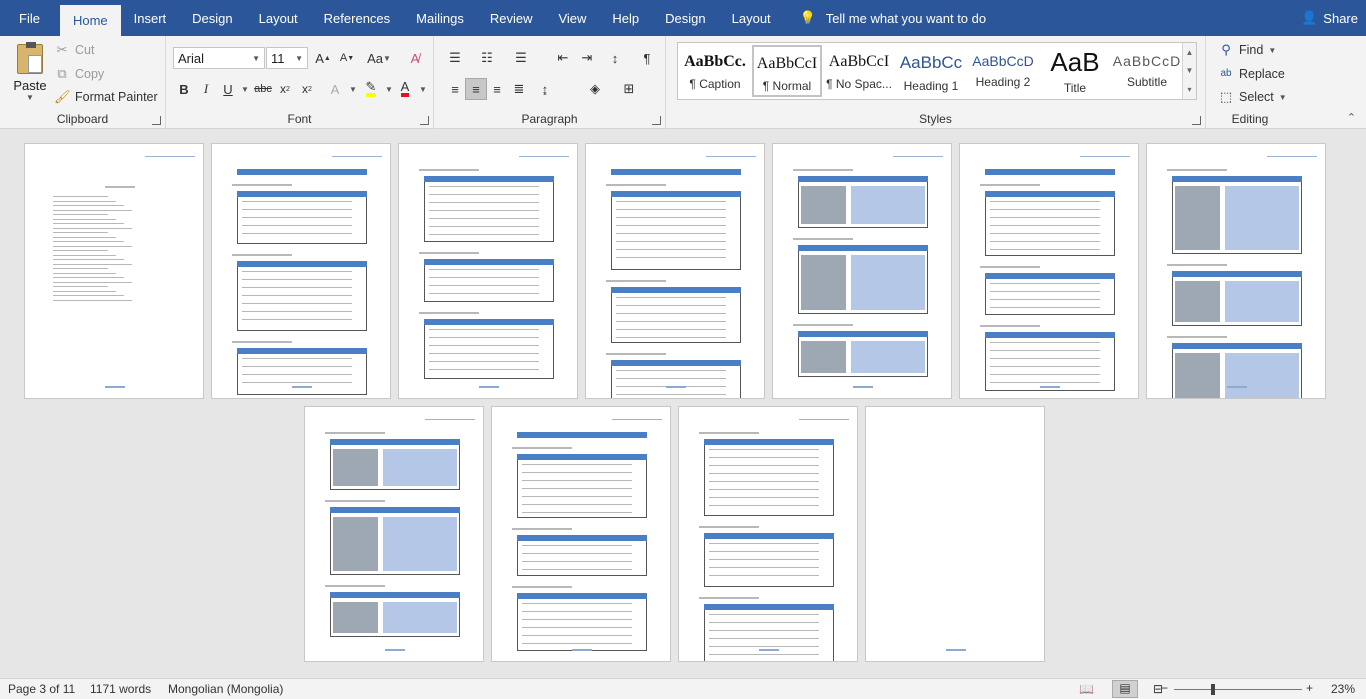  I want to click on copy-button: ⧉ Copy, so click(79, 74).